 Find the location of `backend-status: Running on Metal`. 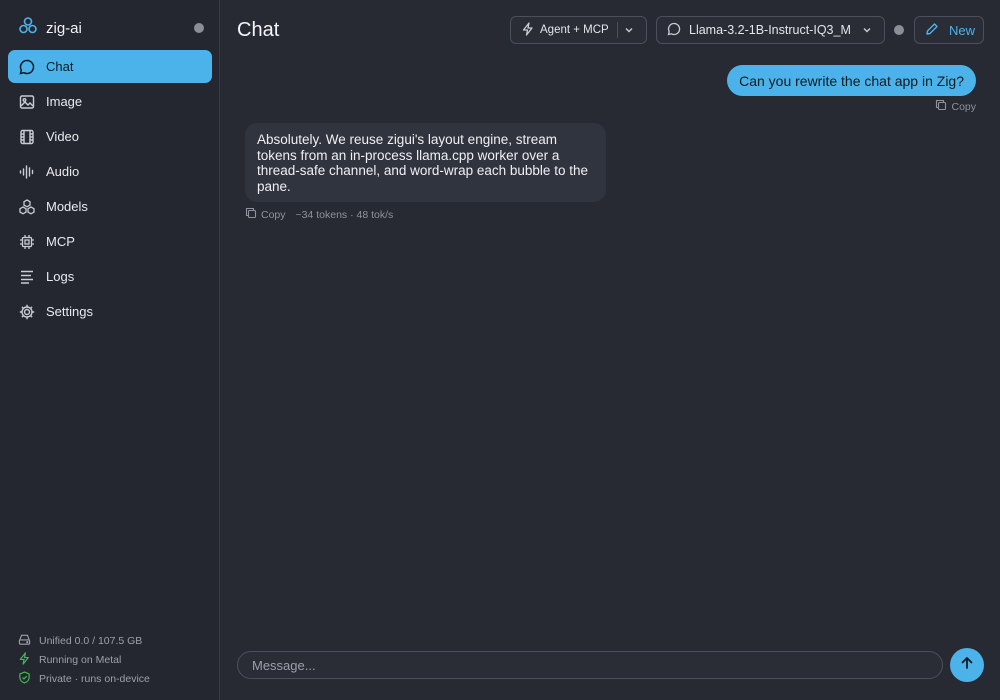

backend-status: Running on Metal is located at coordinates (113, 659).